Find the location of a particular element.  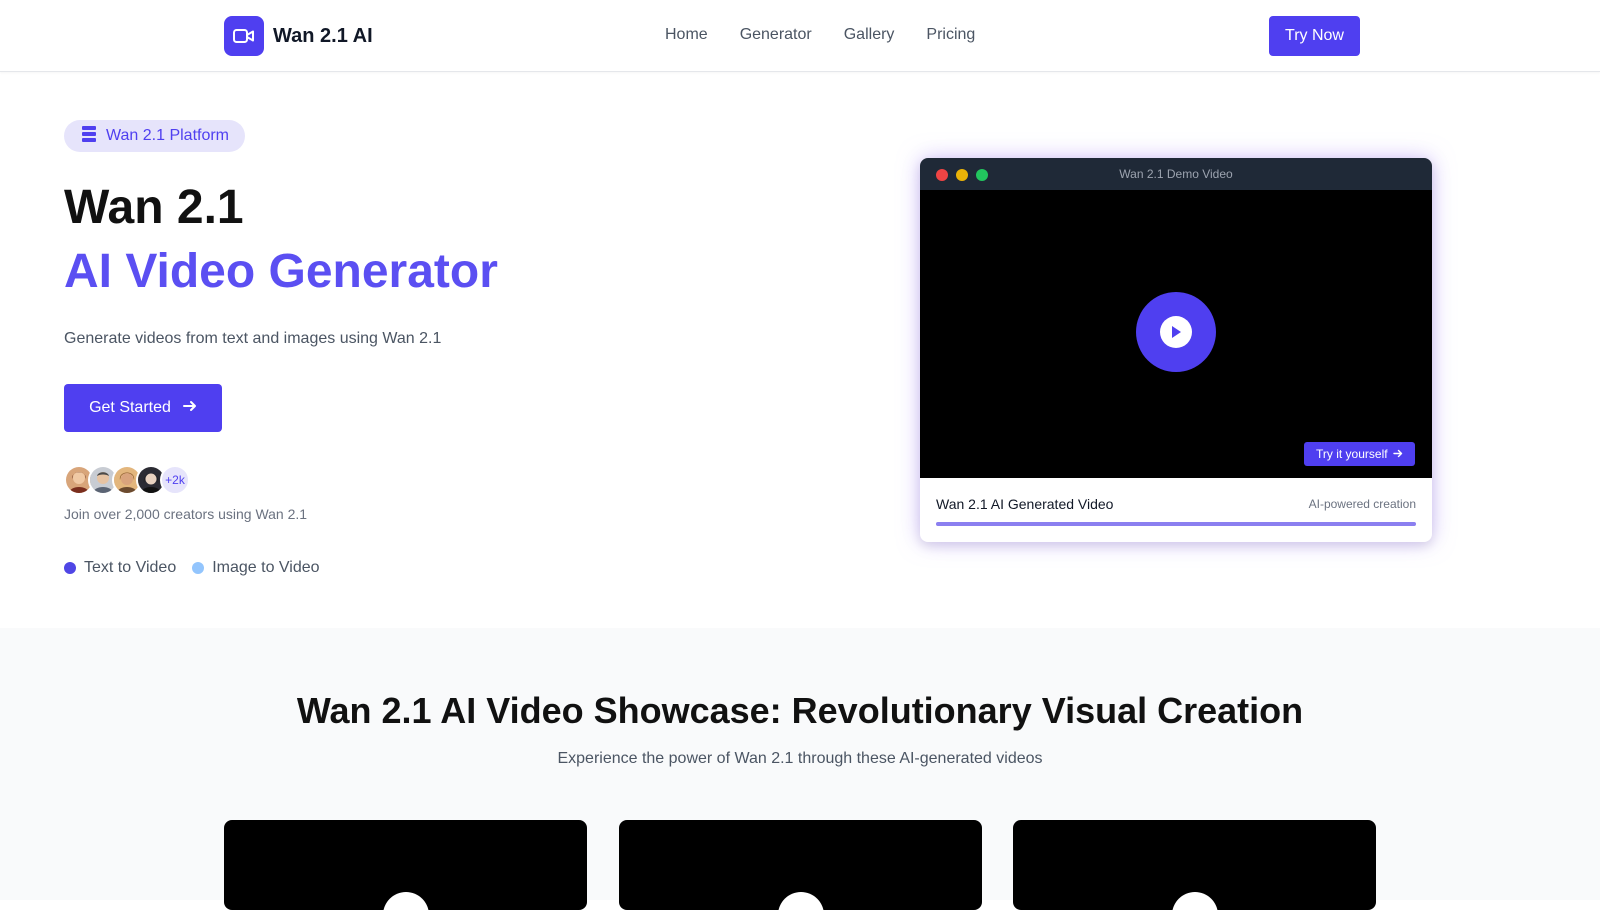

brand: Wan 2.1 AI is located at coordinates (298, 36).